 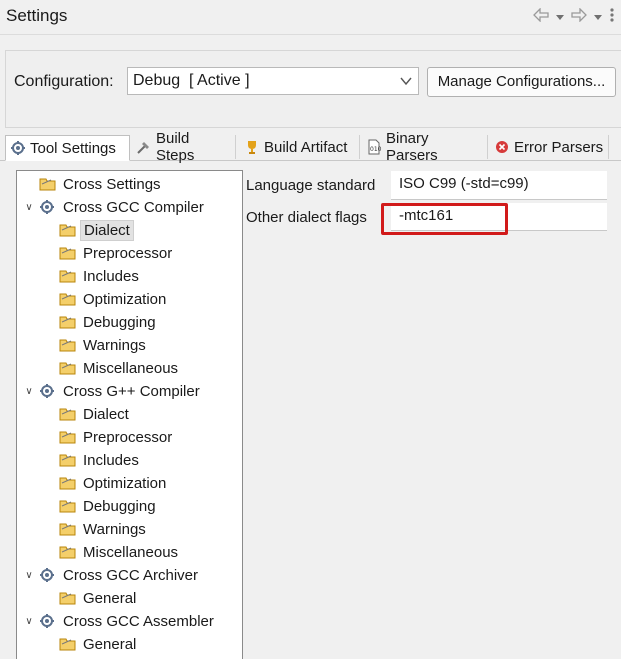 What do you see at coordinates (37, 15) in the screenshot?
I see `page-title: Settings` at bounding box center [37, 15].